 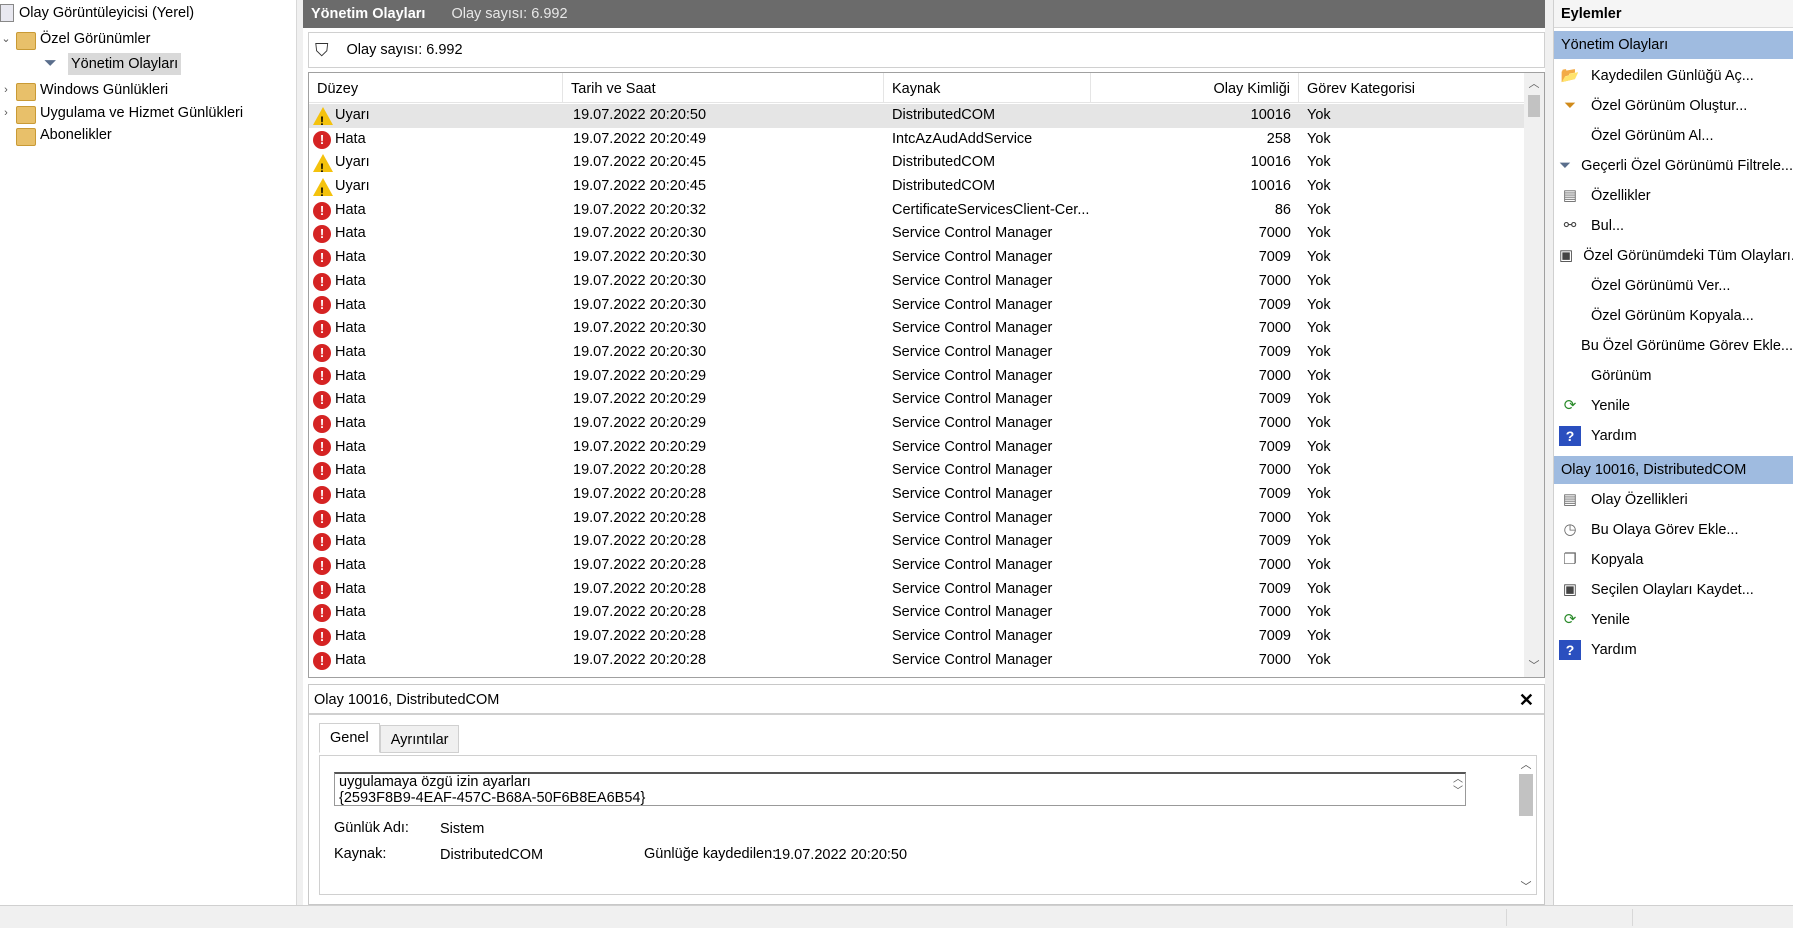 I want to click on tree-custom-views-label: Özel Görünümler, so click(x=95, y=39).